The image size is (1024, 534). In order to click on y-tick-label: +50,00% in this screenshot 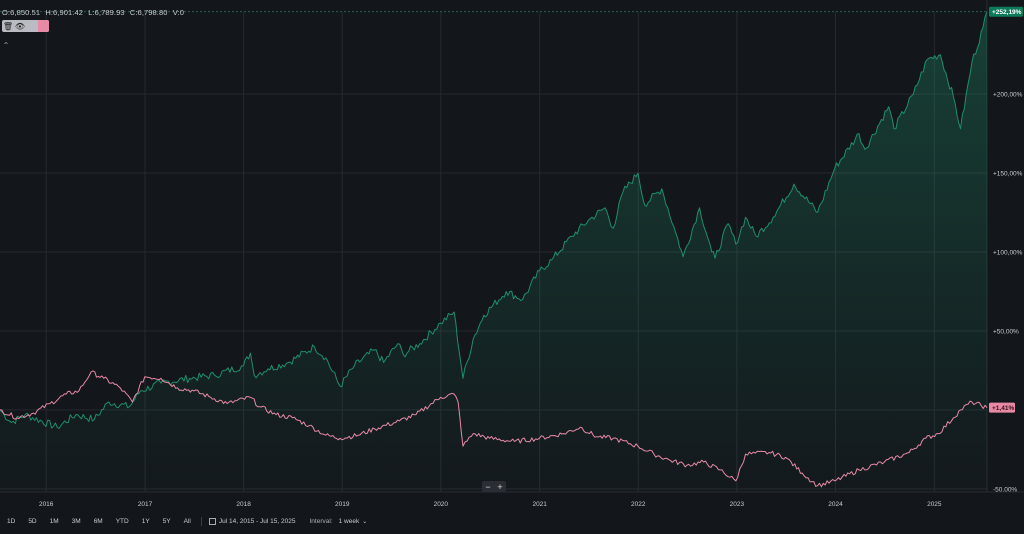, I will do `click(1006, 331)`.